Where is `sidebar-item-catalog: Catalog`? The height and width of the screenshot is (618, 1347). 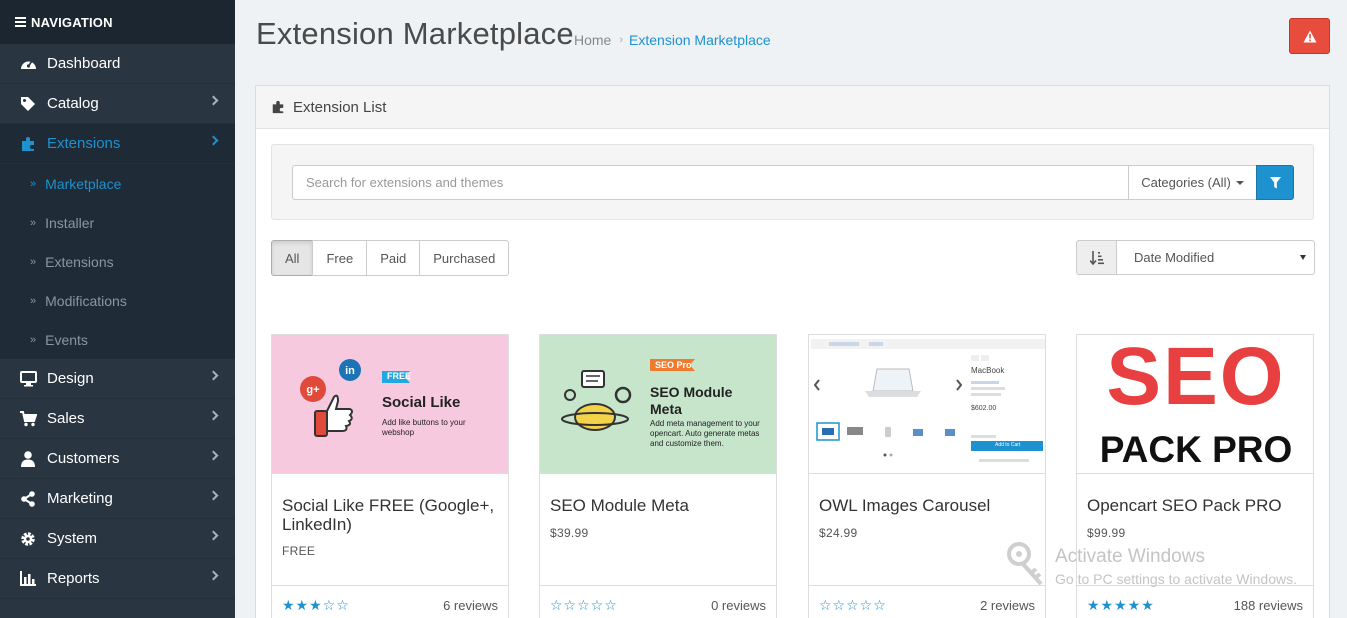 sidebar-item-catalog: Catalog is located at coordinates (117, 104).